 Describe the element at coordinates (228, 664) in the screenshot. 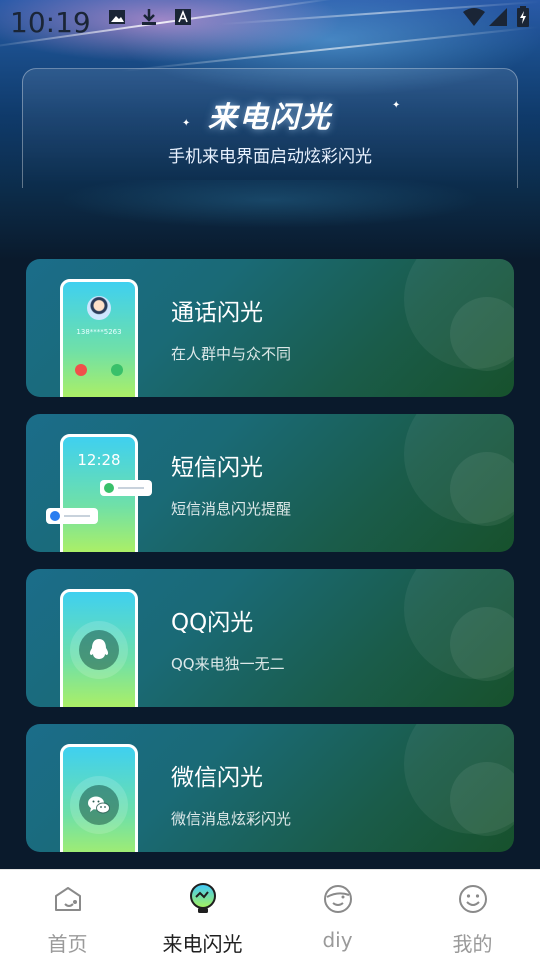

I see `card-description: QQ来电独一无二` at that location.